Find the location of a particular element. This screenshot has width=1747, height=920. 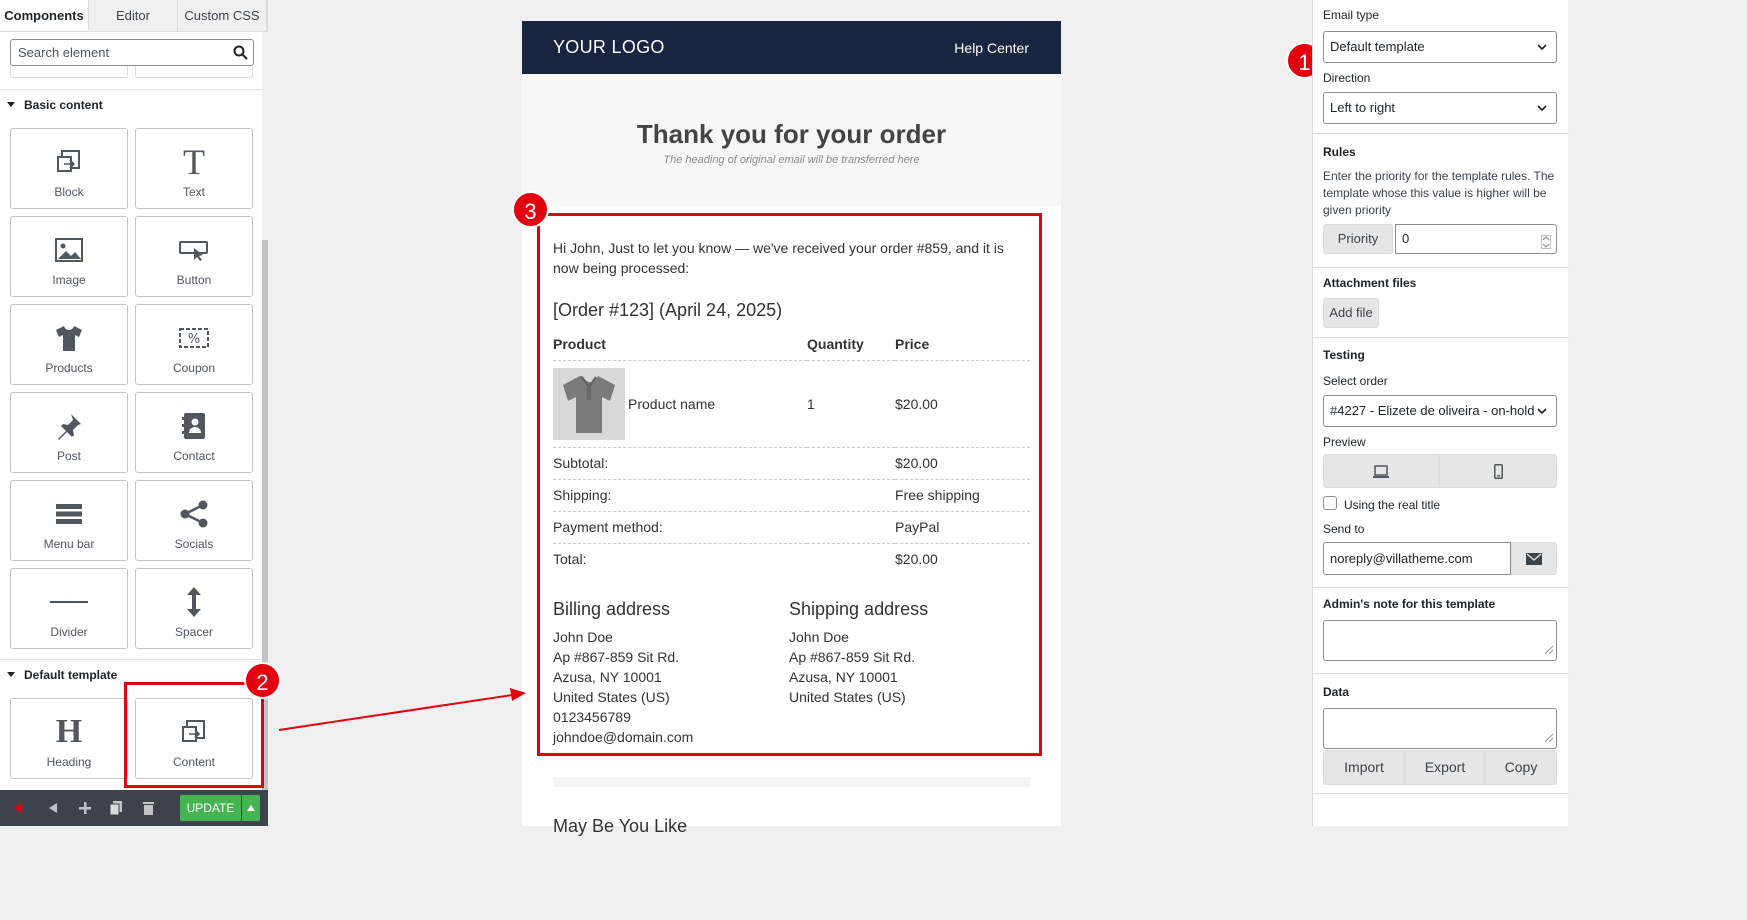

trash-icon is located at coordinates (148, 808).